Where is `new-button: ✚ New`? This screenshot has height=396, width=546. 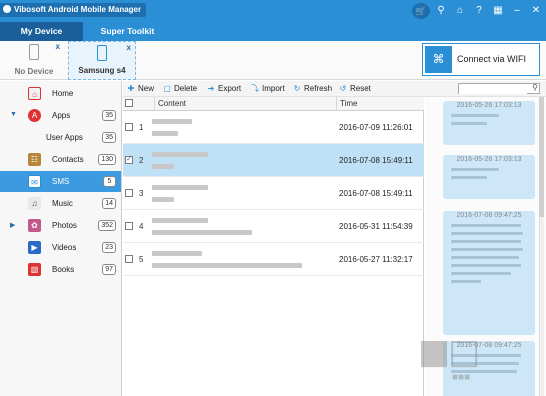 new-button: ✚ New is located at coordinates (140, 89).